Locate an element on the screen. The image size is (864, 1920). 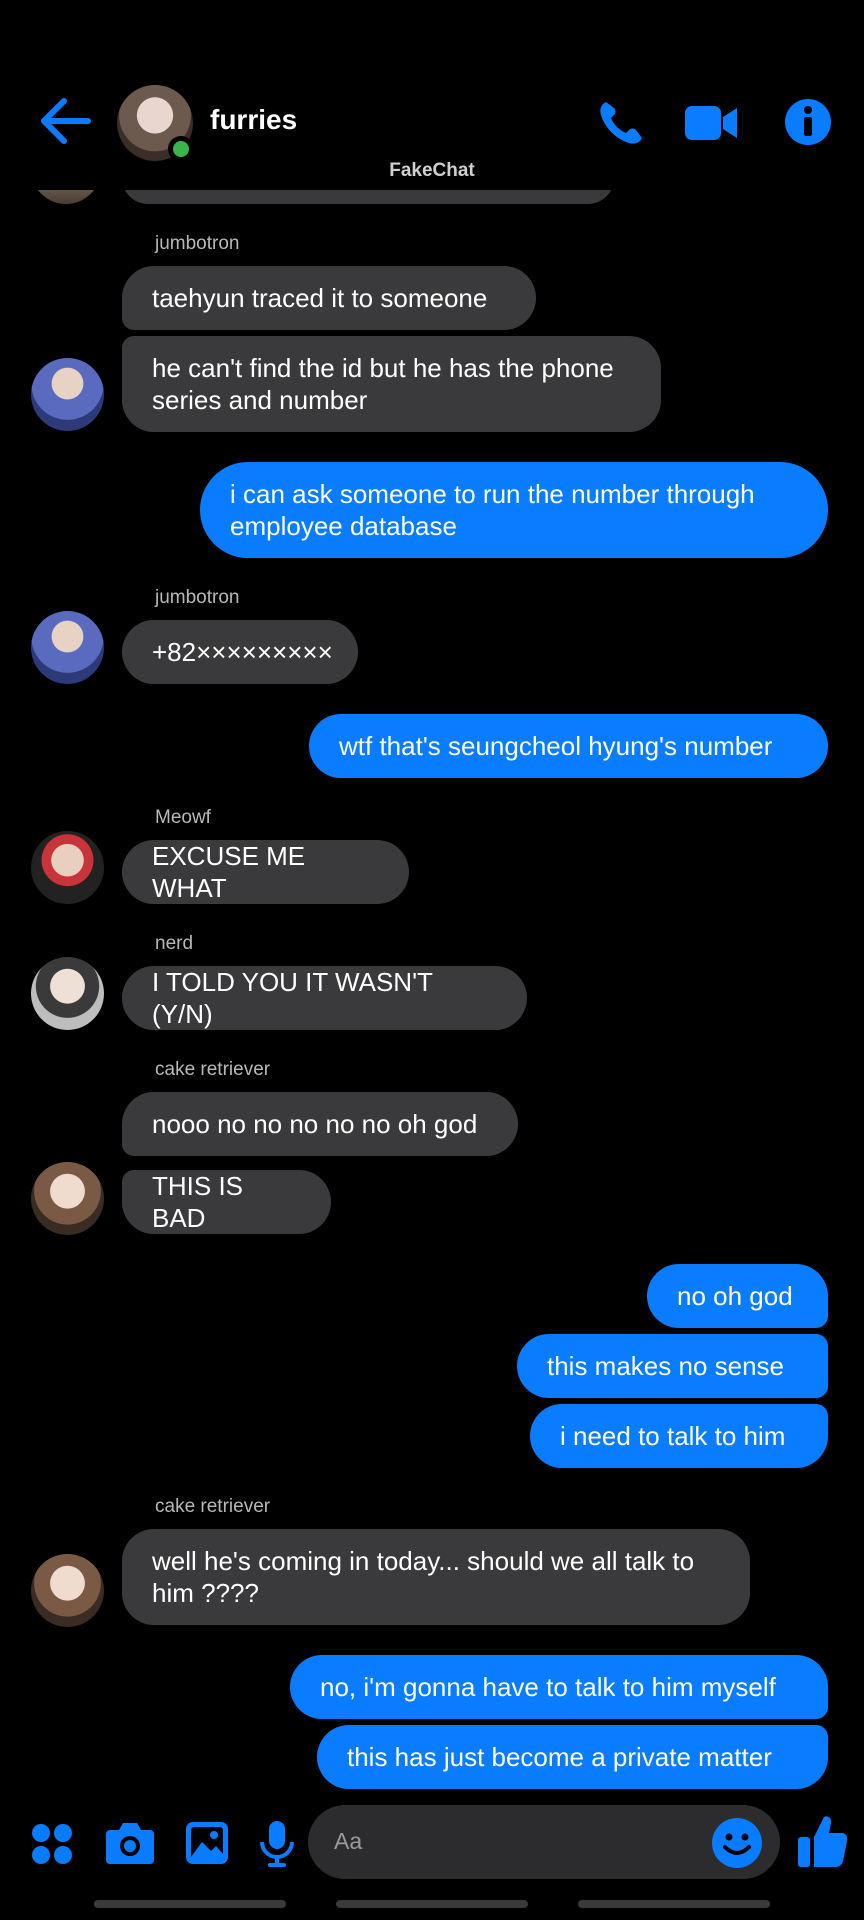
phone-call-icon is located at coordinates (621, 123).